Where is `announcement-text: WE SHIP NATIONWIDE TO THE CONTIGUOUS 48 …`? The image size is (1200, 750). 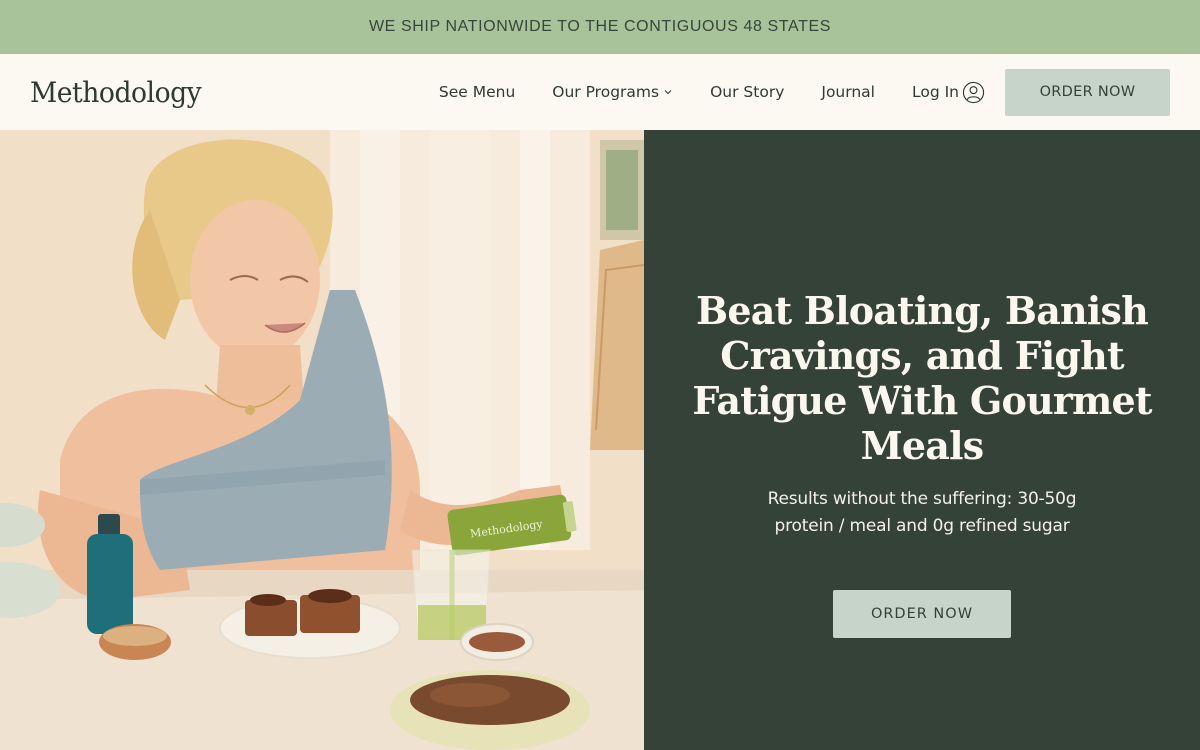
announcement-text: WE SHIP NATIONWIDE TO THE CONTIGUOUS 48 … is located at coordinates (600, 26).